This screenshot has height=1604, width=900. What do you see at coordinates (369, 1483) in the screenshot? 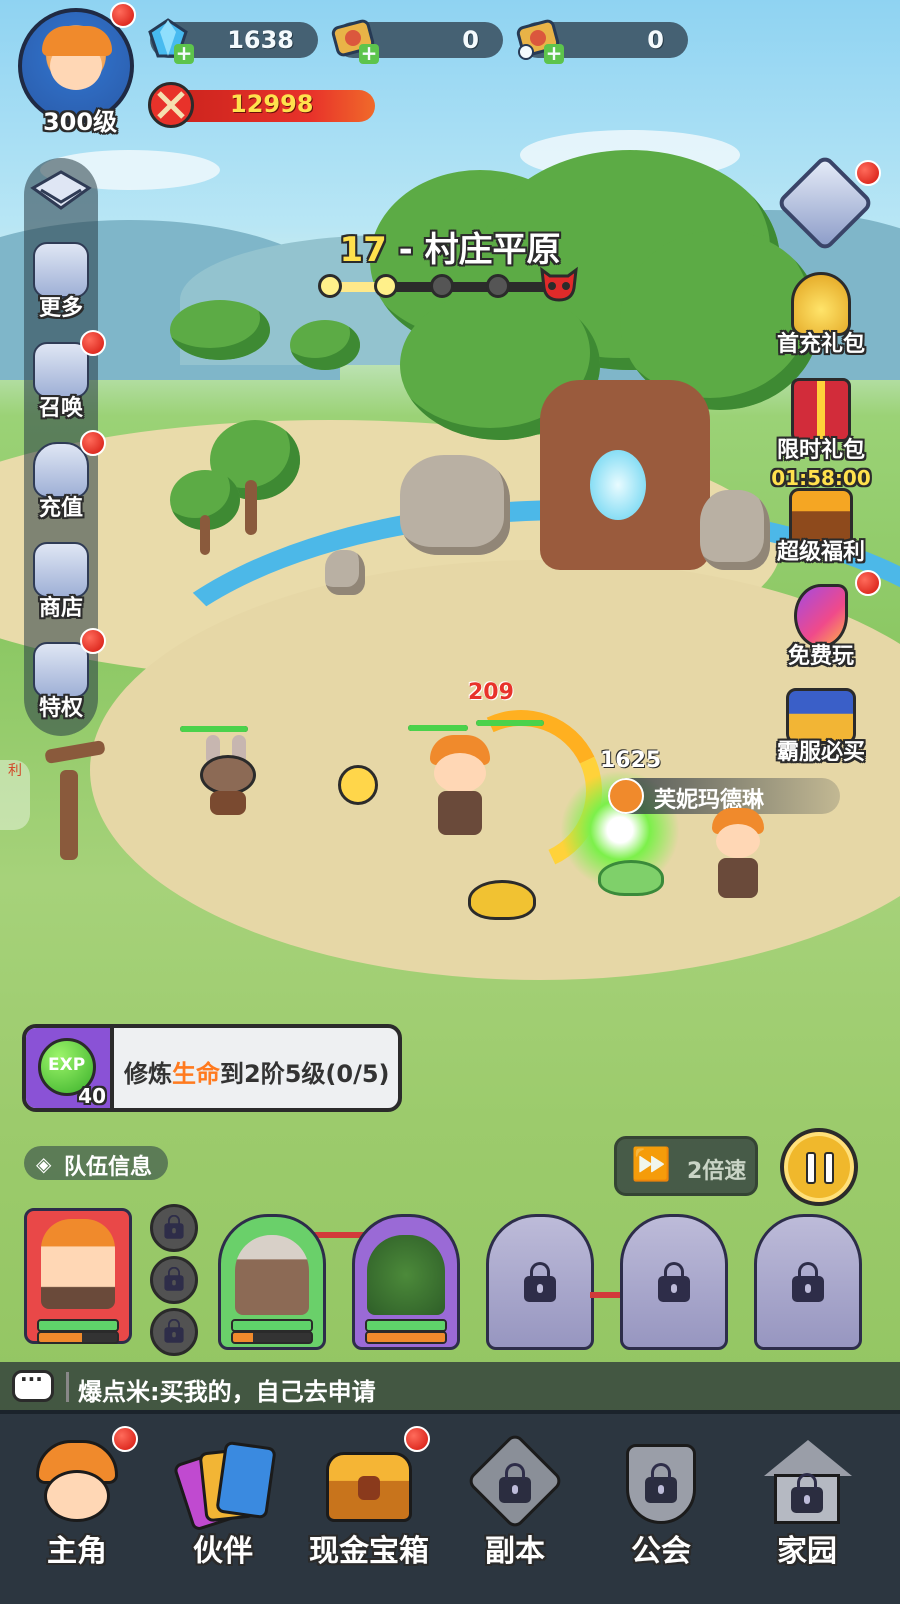
I see `golden-chest-icon` at bounding box center [369, 1483].